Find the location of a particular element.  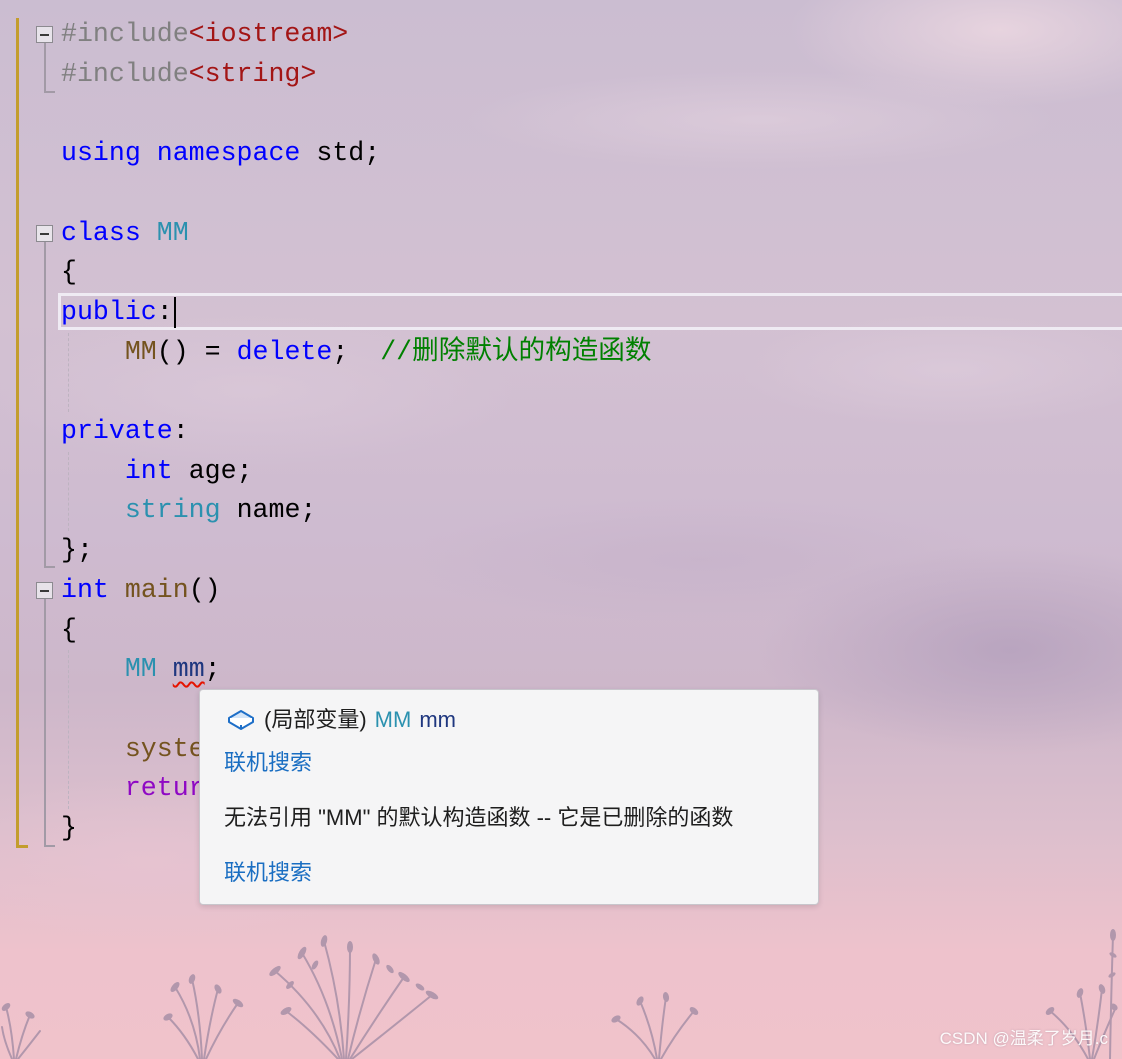

code-line: int age; is located at coordinates (157, 472).